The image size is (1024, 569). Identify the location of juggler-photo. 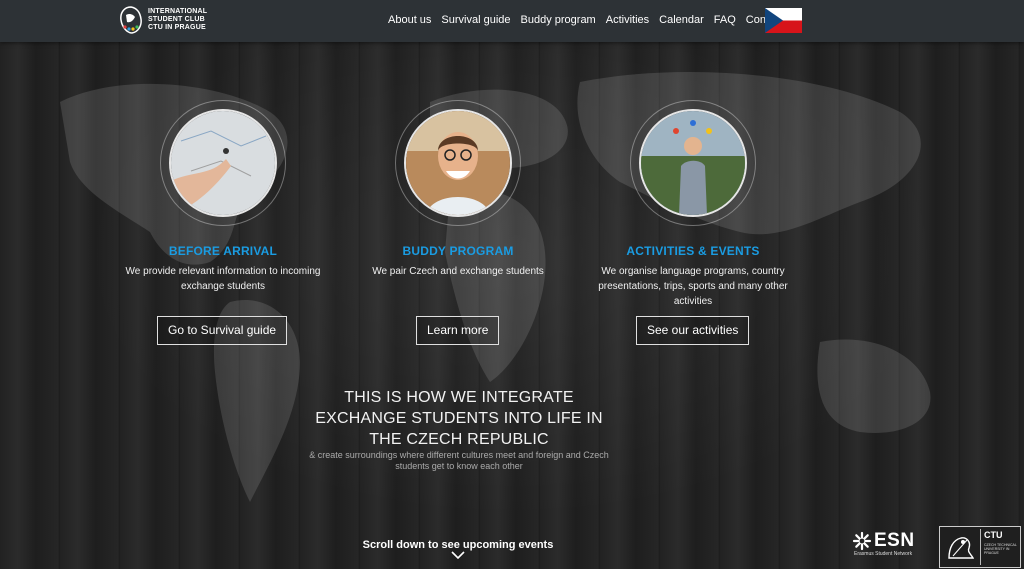
(693, 163).